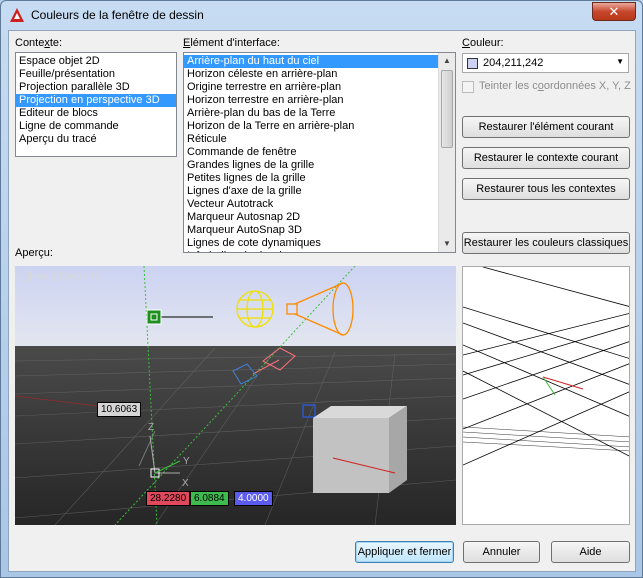  Describe the element at coordinates (546, 158) in the screenshot. I see `restore-context-button: Restaurer le contexte courant` at that location.